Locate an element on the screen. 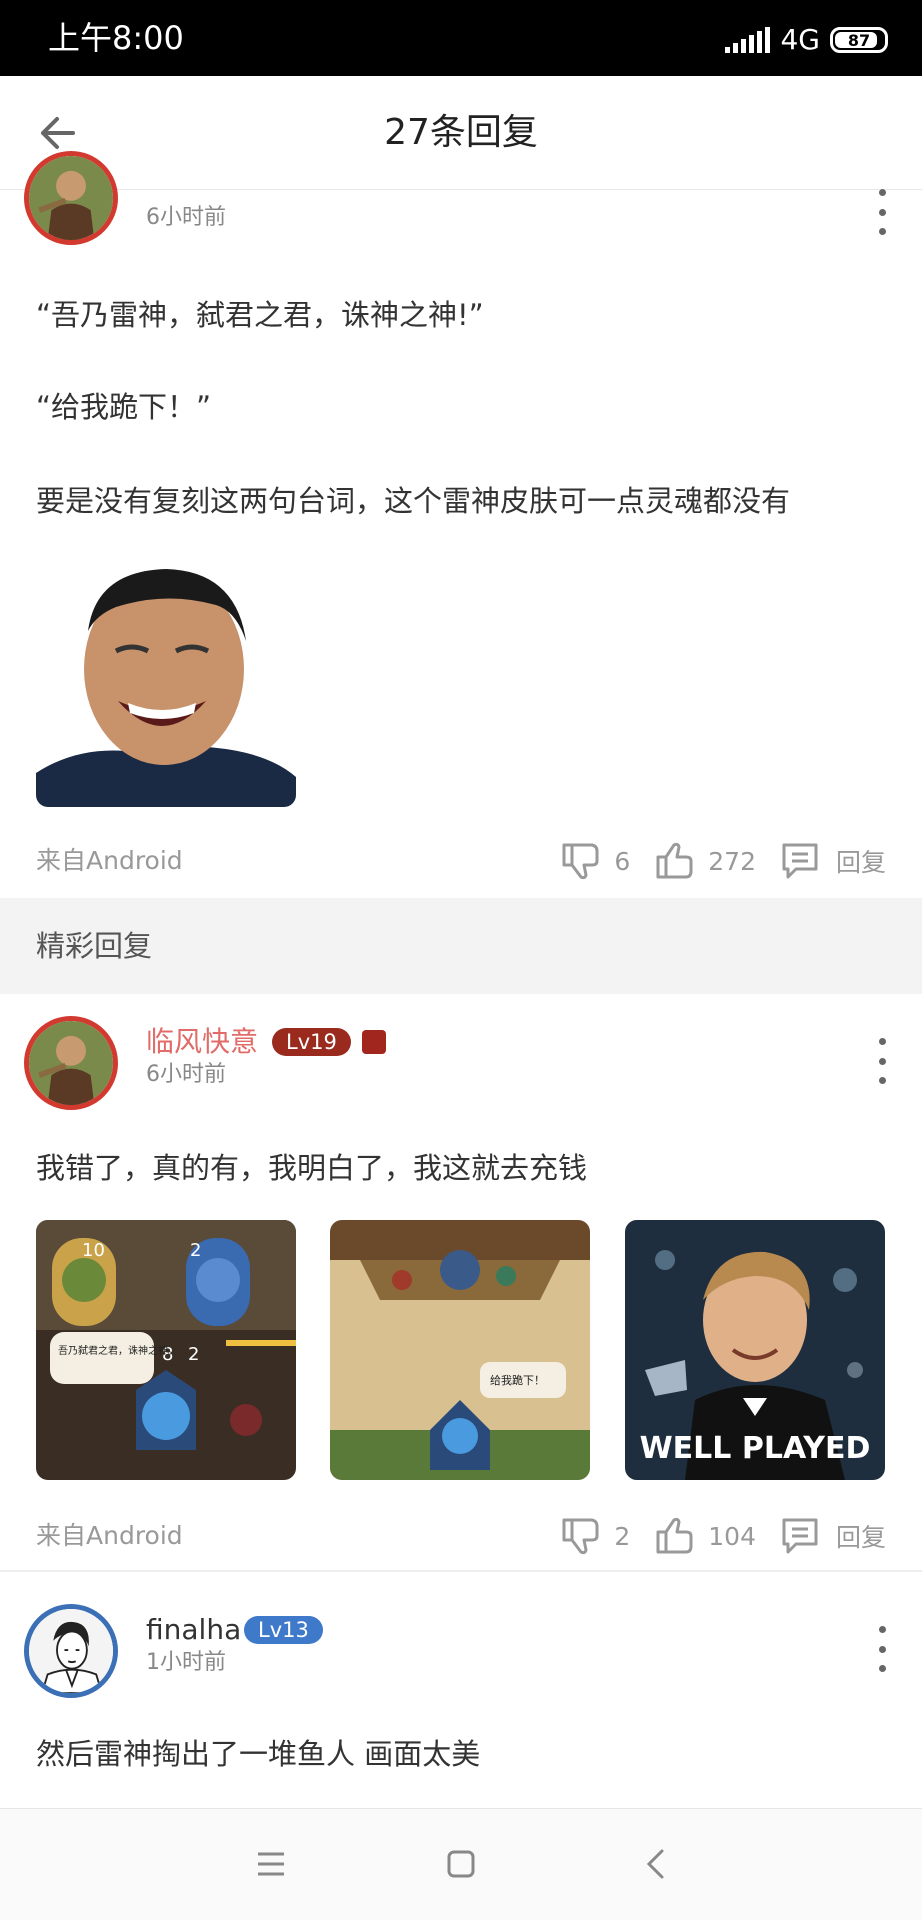  game-screenshot-image: 10 2 8 2 吾乃弑君之君，诛神之神。 is located at coordinates (166, 1350).